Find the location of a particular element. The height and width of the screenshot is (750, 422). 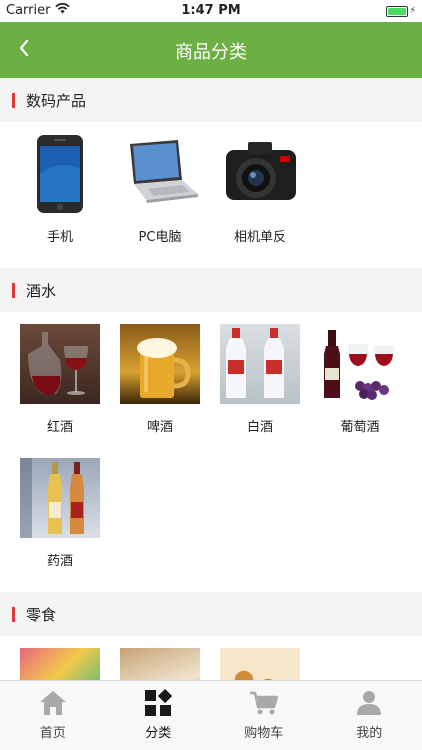

section-title: 零食 is located at coordinates (41, 614).